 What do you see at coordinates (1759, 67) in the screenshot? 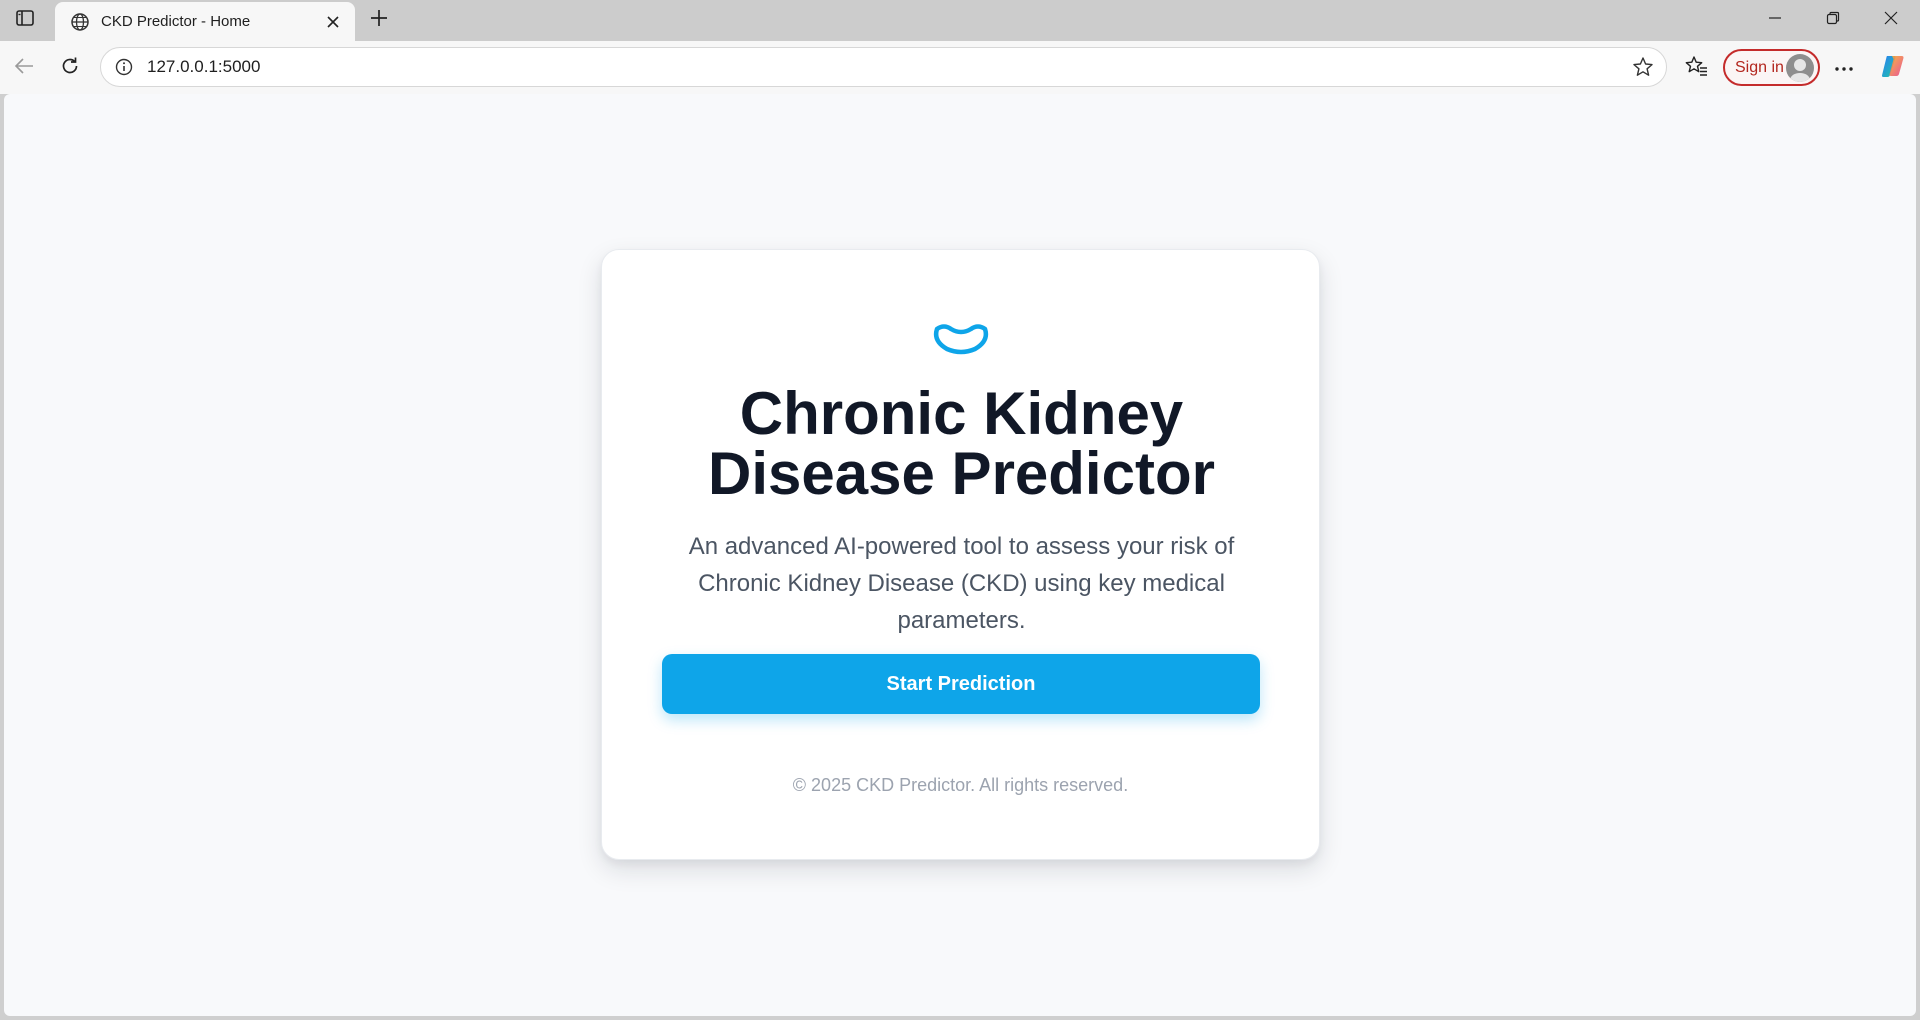
I see `sign-in-label: Sign in` at bounding box center [1759, 67].